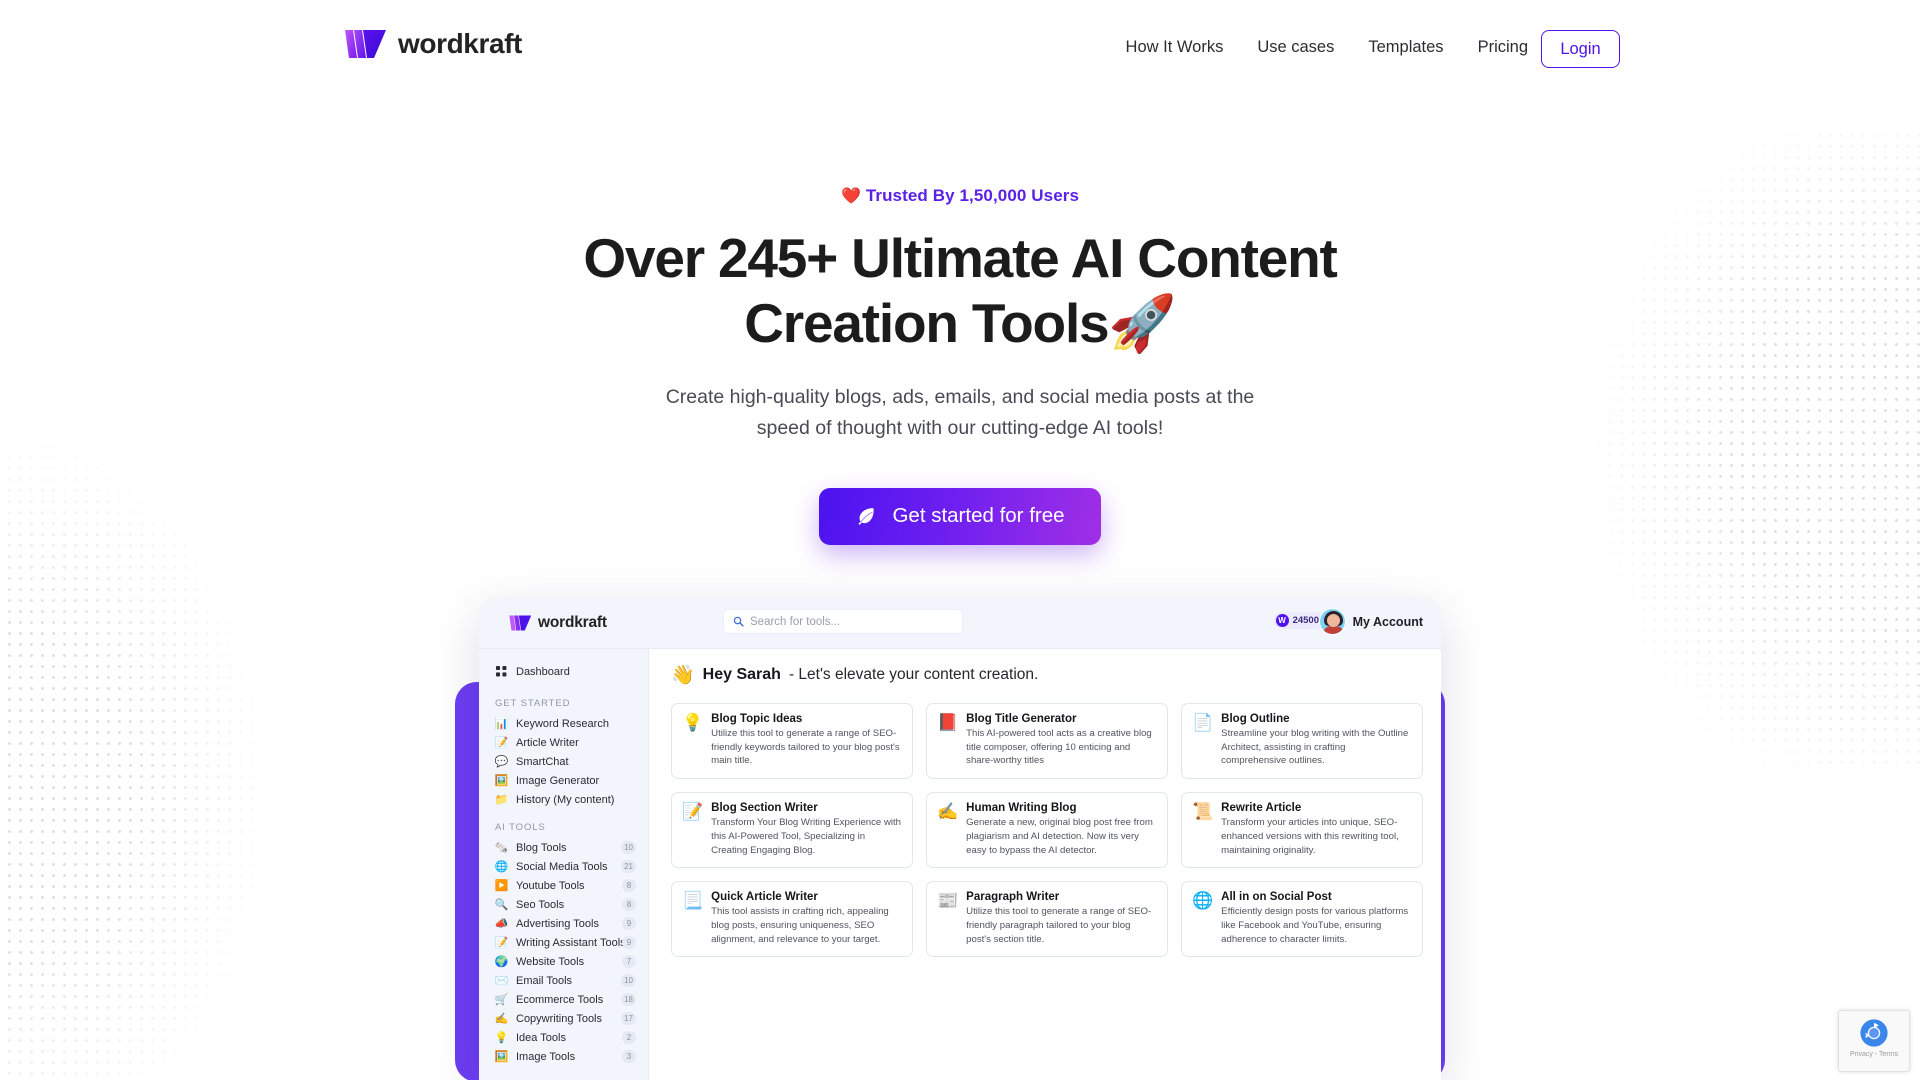  I want to click on avatar, so click(1332, 621).